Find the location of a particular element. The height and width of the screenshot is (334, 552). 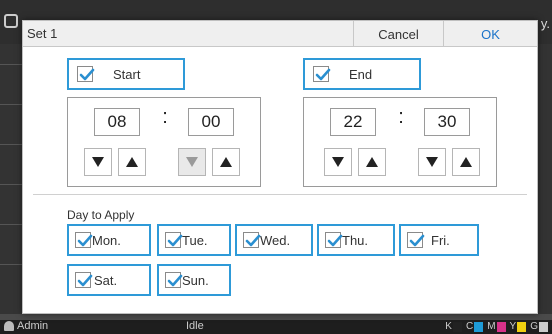

dialog-header: Set 1 Cancel OK is located at coordinates (280, 34).